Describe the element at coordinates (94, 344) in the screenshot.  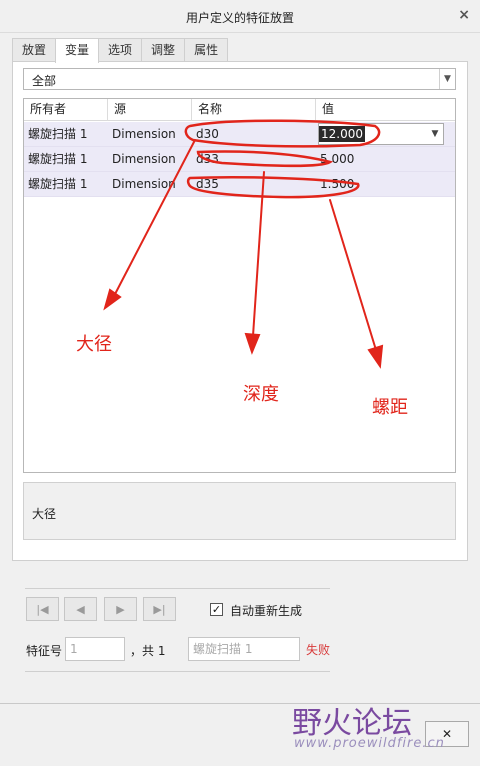
I see `annotation-major-diameter: 大径` at that location.